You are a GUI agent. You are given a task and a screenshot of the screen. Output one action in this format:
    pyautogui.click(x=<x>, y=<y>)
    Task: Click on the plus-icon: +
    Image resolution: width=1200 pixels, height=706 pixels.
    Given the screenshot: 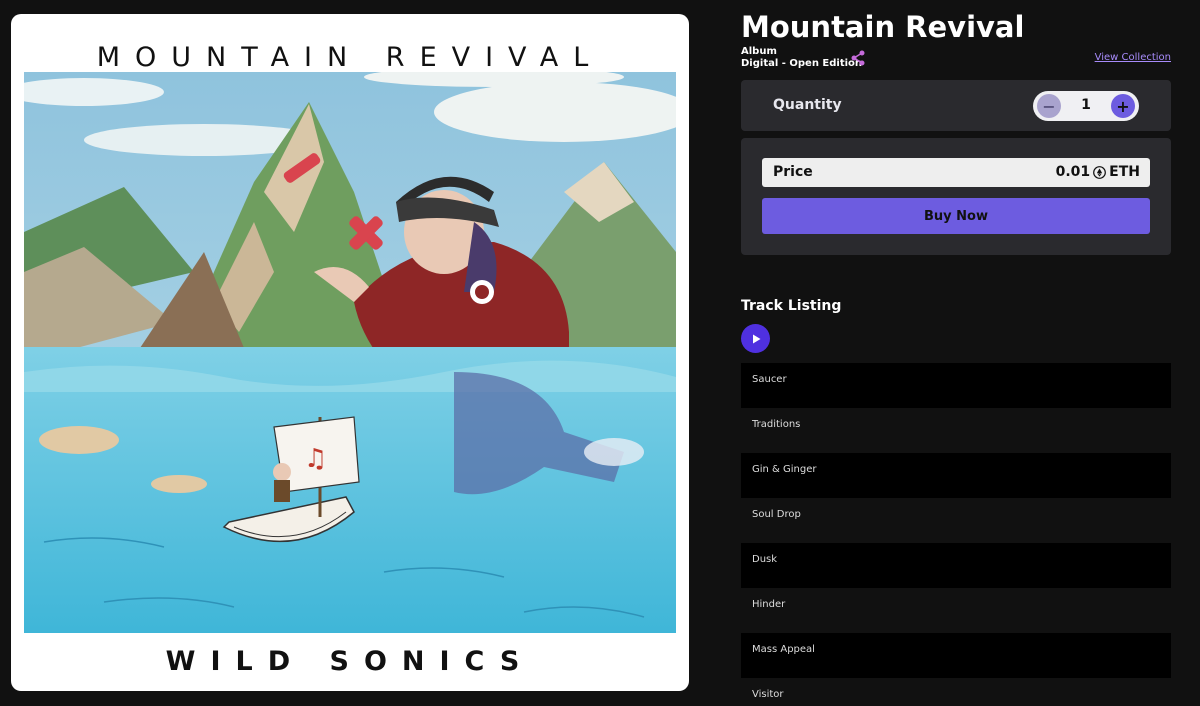 What is the action you would take?
    pyautogui.click(x=1123, y=106)
    